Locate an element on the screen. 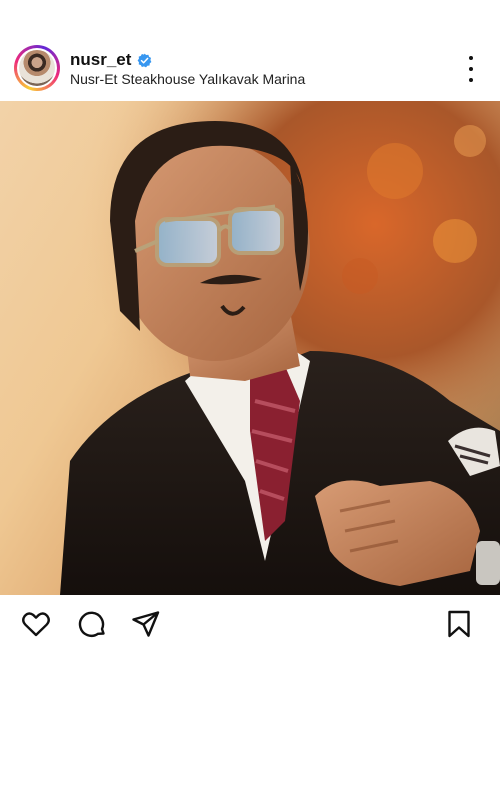 Image resolution: width=500 pixels, height=800 pixels. more-options-button is located at coordinates (471, 69).